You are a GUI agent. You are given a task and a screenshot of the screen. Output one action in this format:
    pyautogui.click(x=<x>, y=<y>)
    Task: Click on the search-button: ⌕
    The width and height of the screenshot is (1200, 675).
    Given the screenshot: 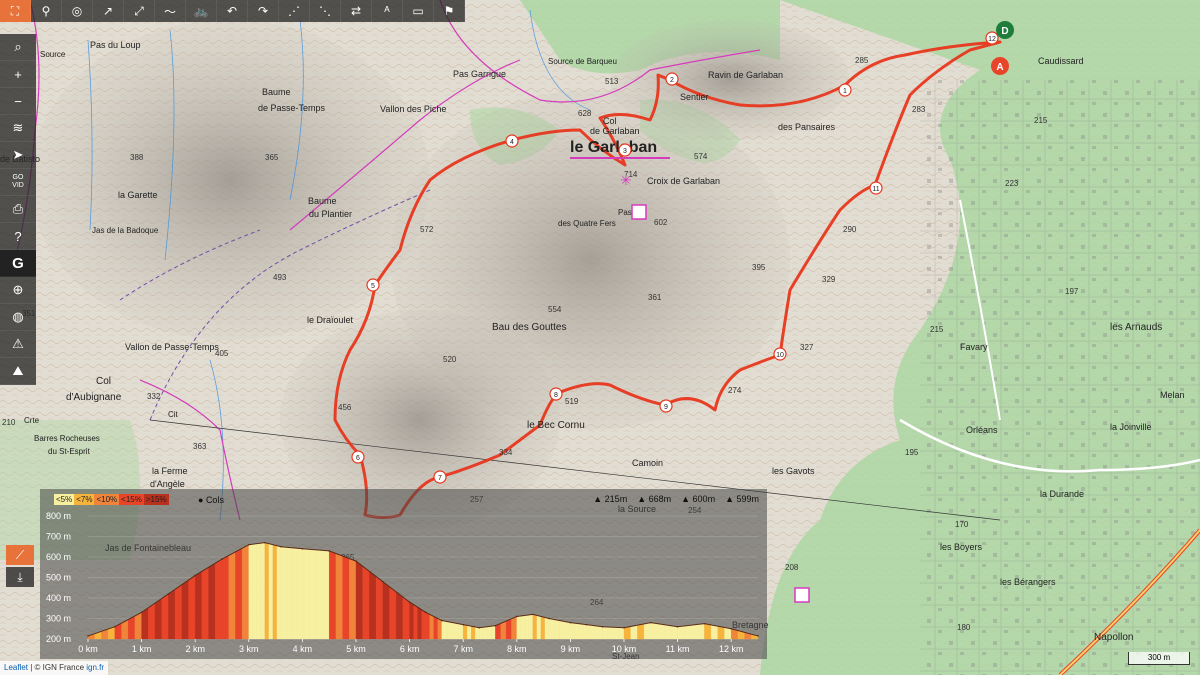 What is the action you would take?
    pyautogui.click(x=18, y=47)
    